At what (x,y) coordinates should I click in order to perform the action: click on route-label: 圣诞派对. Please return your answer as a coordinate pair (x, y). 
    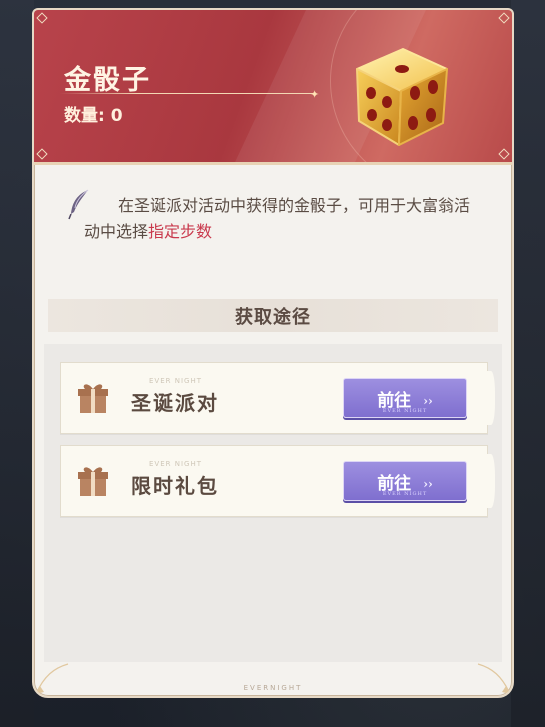
    Looking at the image, I should click on (175, 403).